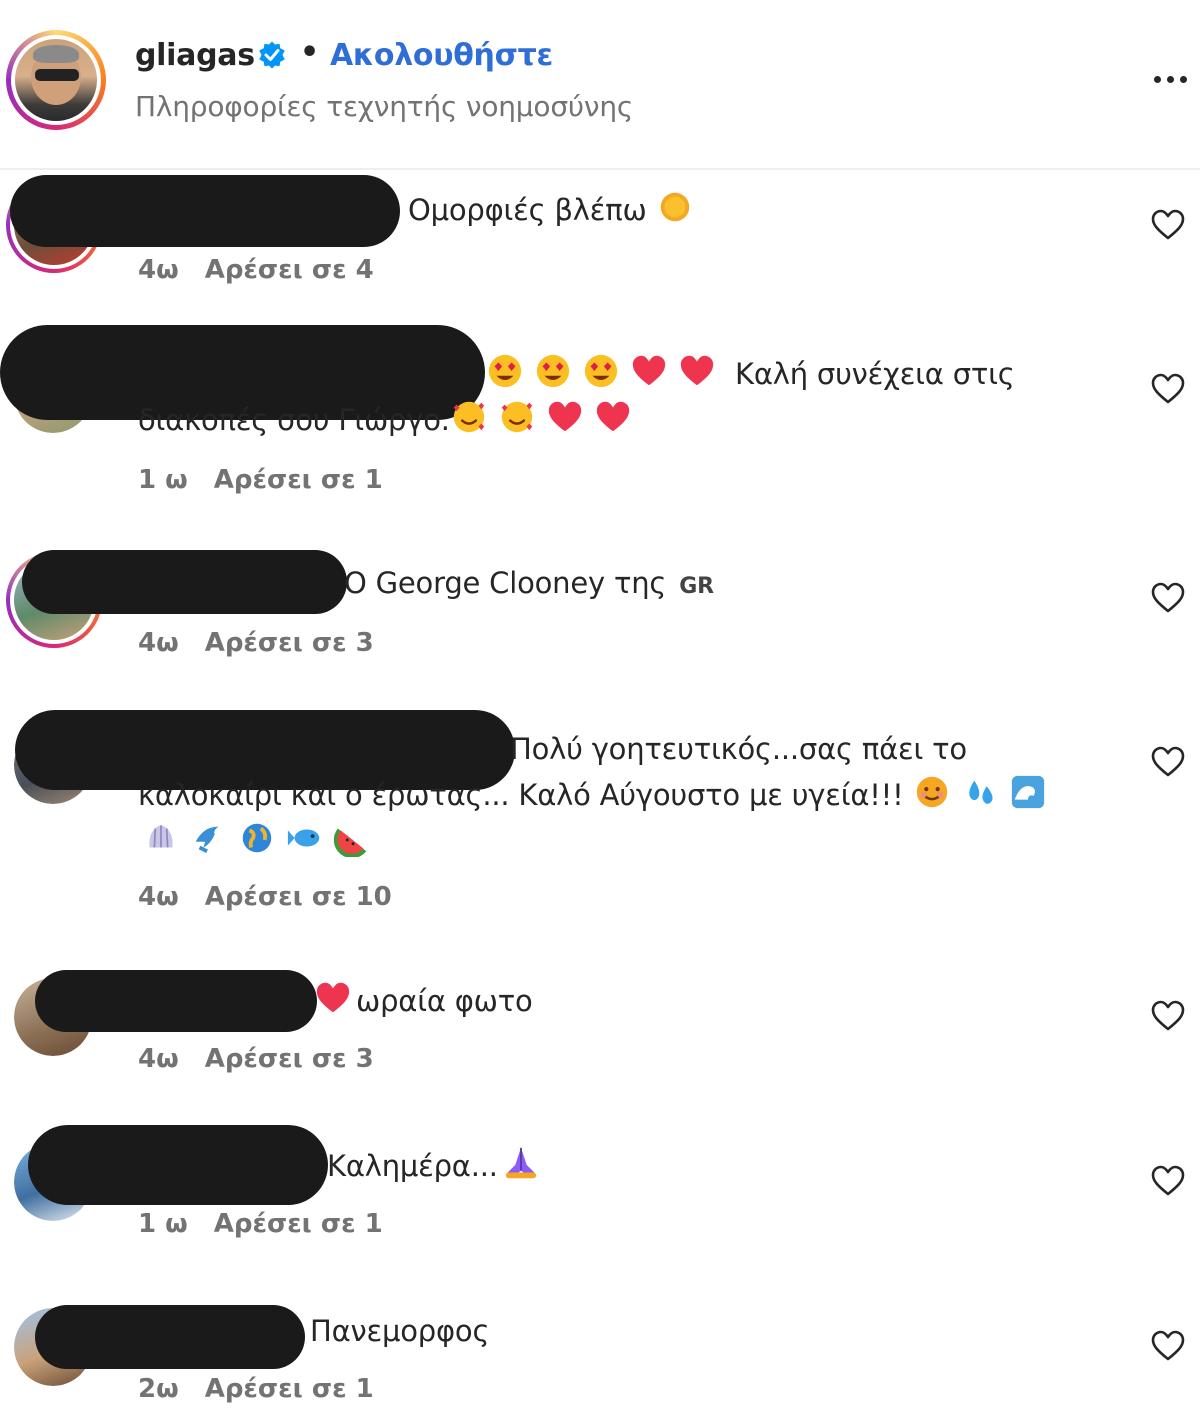 This screenshot has width=1200, height=1424. I want to click on comment-time: 2ω, so click(158, 1389).